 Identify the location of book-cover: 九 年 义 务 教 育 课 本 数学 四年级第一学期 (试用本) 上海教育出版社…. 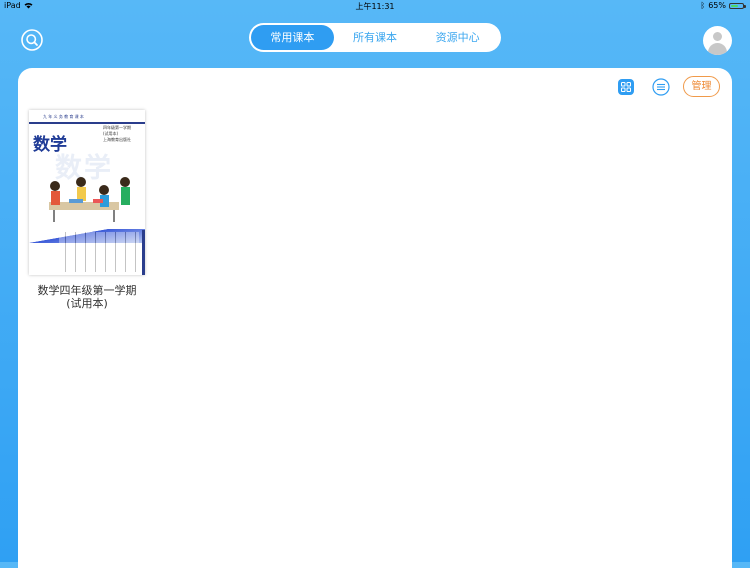
(87, 192).